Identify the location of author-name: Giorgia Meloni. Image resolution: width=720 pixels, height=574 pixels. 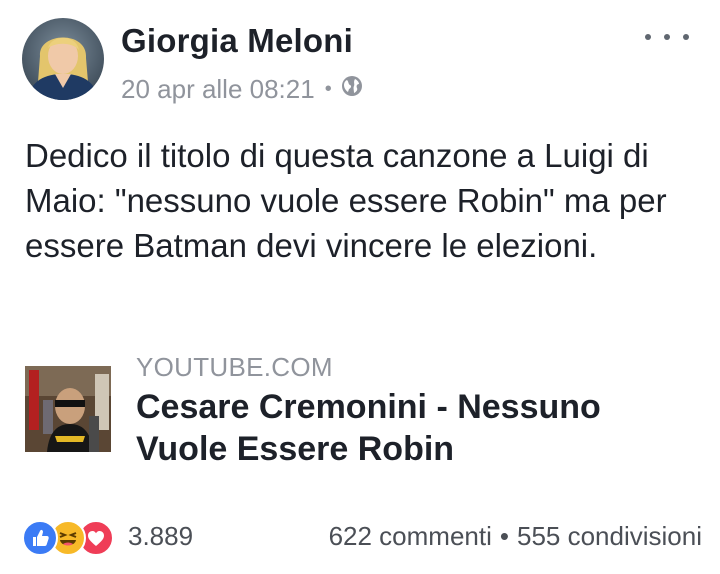
(237, 41).